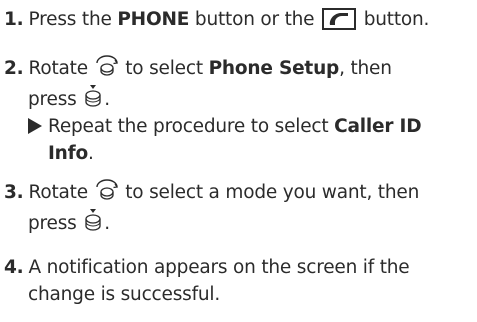 This screenshot has width=477, height=322. Describe the element at coordinates (14, 192) in the screenshot. I see `step-number: 3.` at that location.